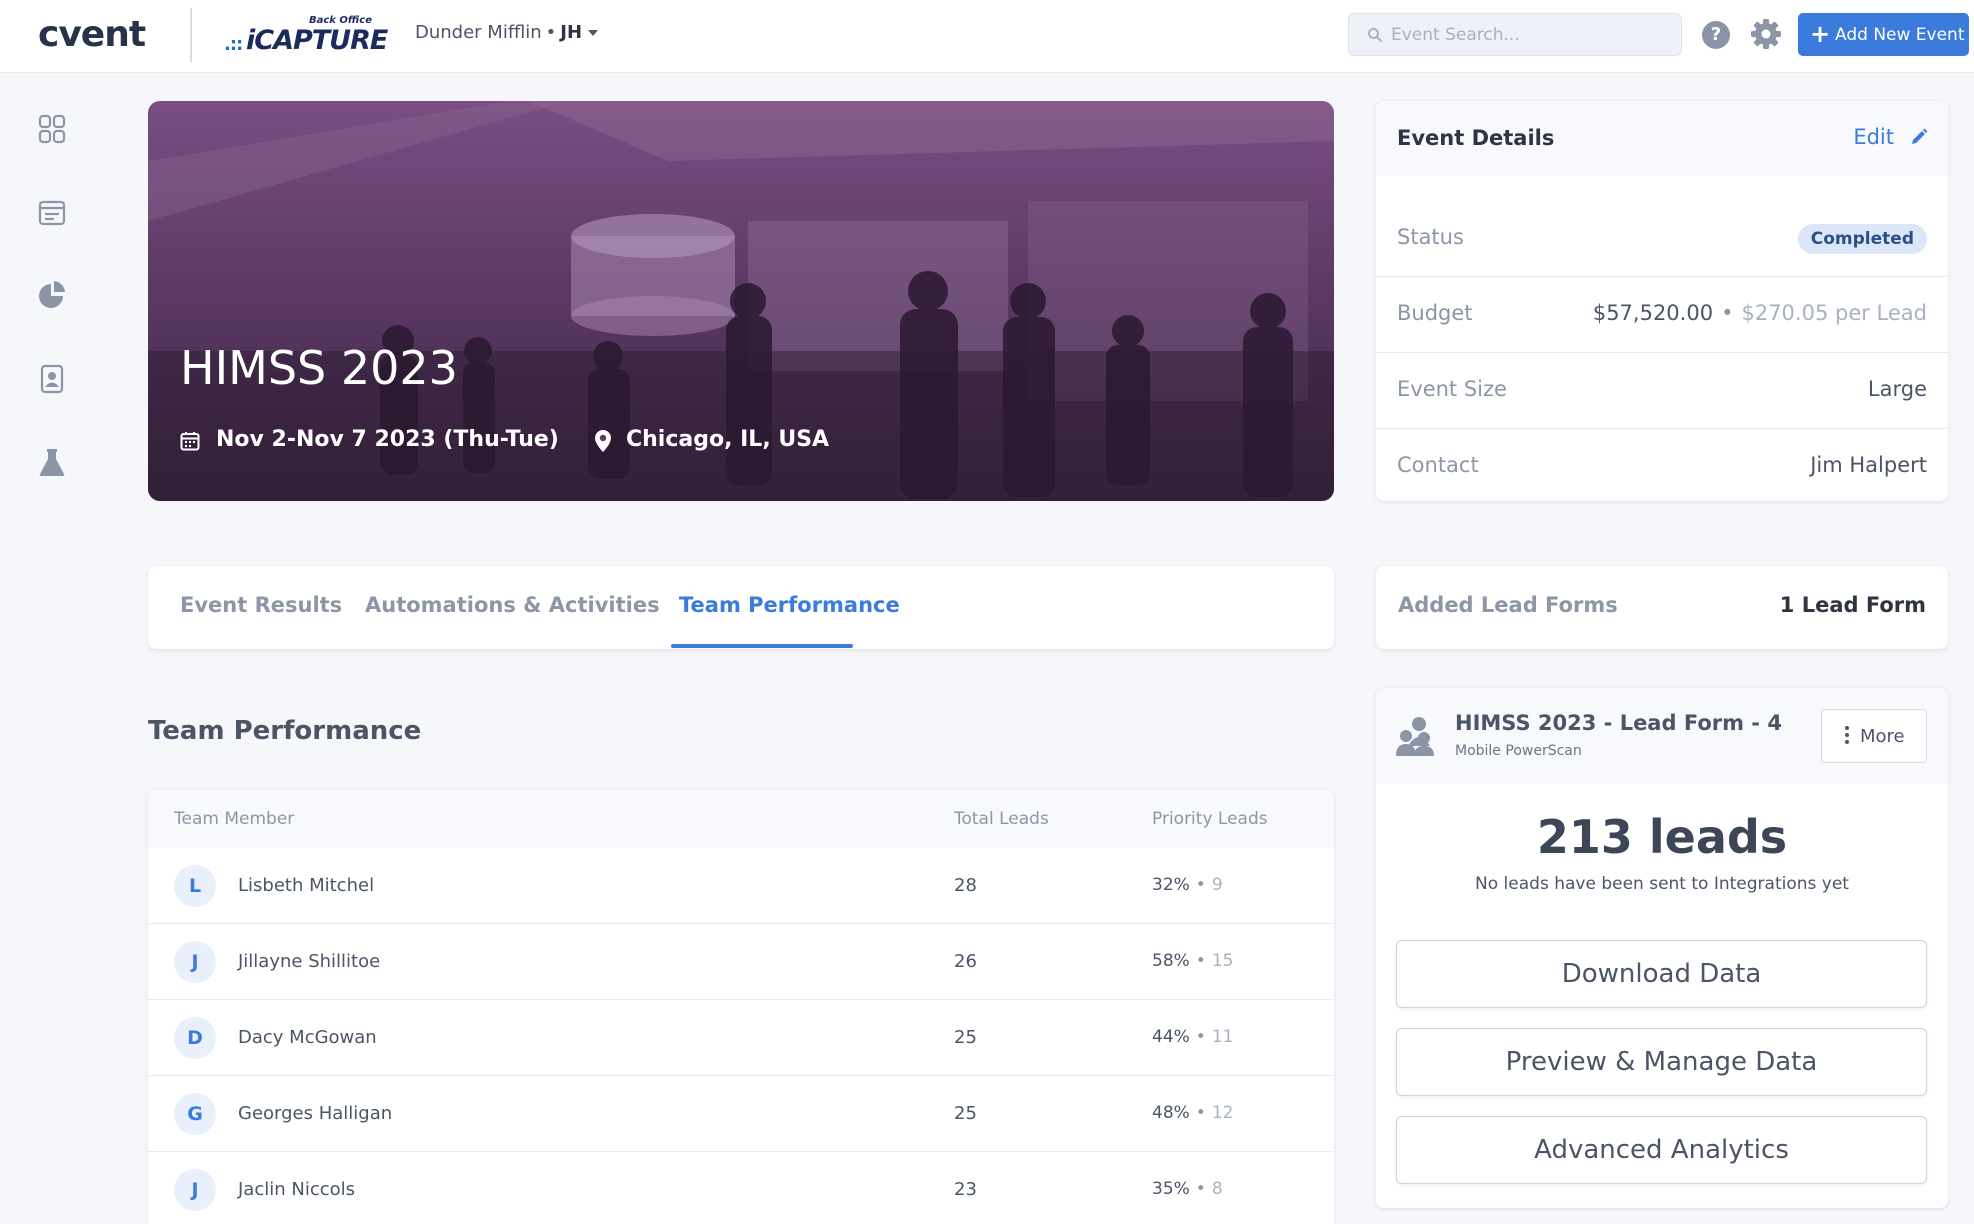  I want to click on column-team-member: Team Member, so click(234, 819).